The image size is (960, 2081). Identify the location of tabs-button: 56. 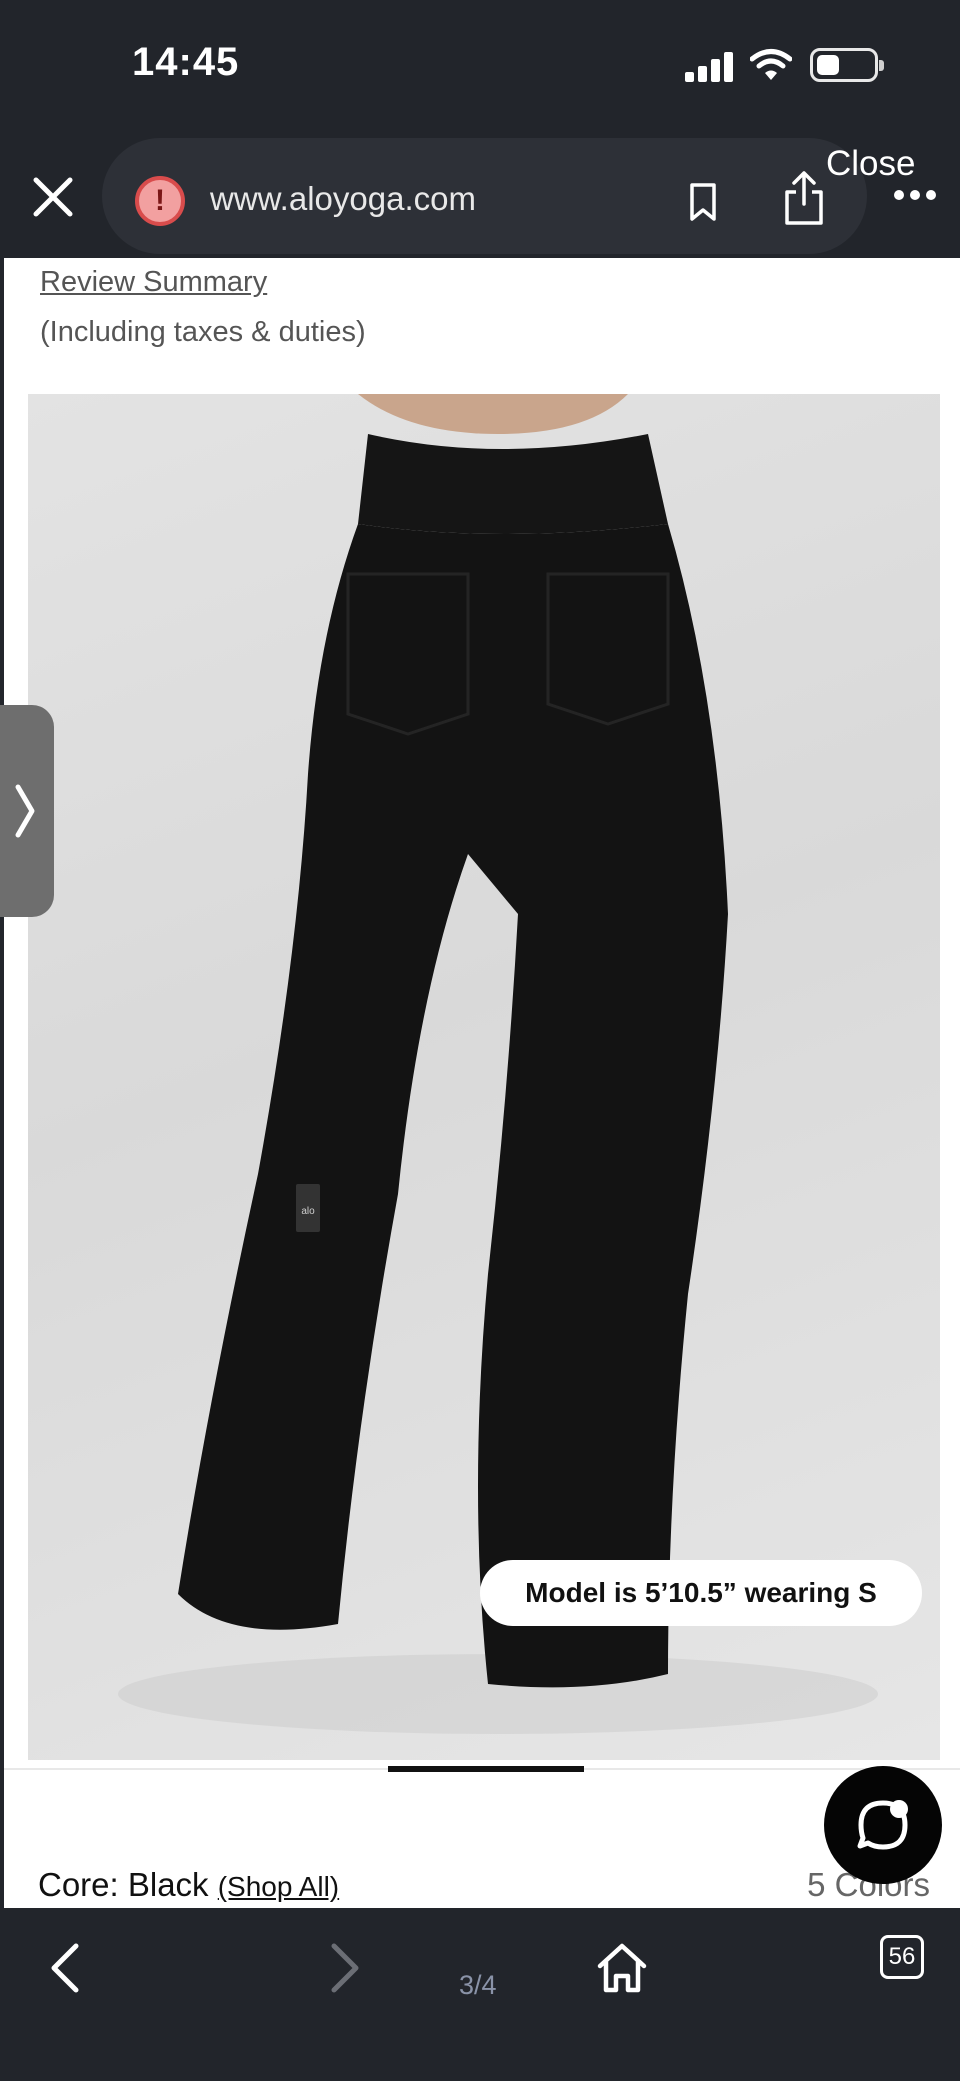
(902, 1957).